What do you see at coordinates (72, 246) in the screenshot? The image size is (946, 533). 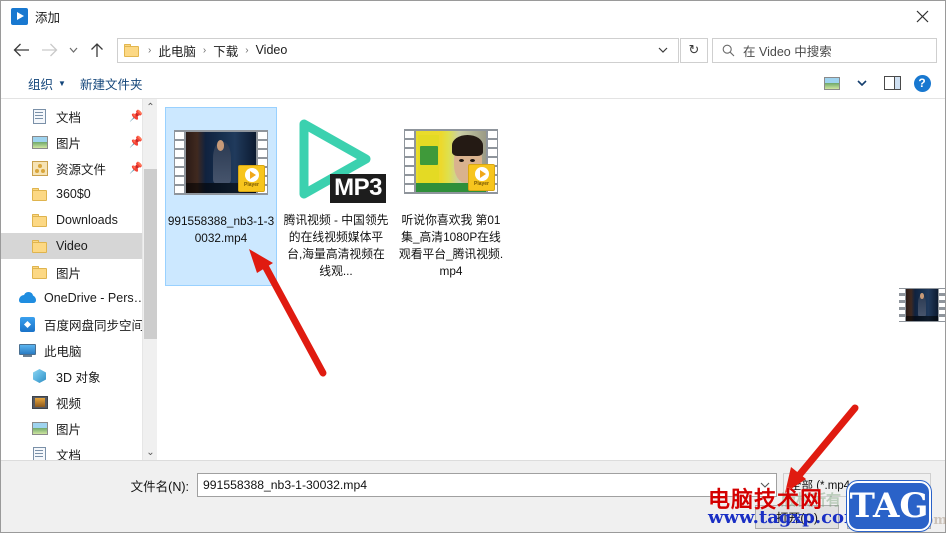 I see `sidebar-item-label: Video` at bounding box center [72, 246].